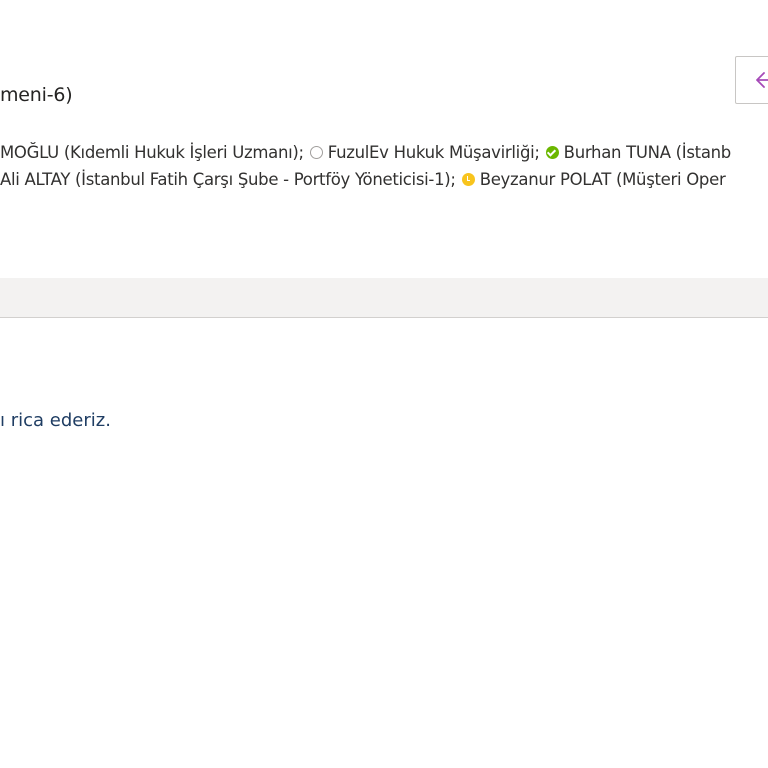  What do you see at coordinates (552, 152) in the screenshot?
I see `presence-available-icon` at bounding box center [552, 152].